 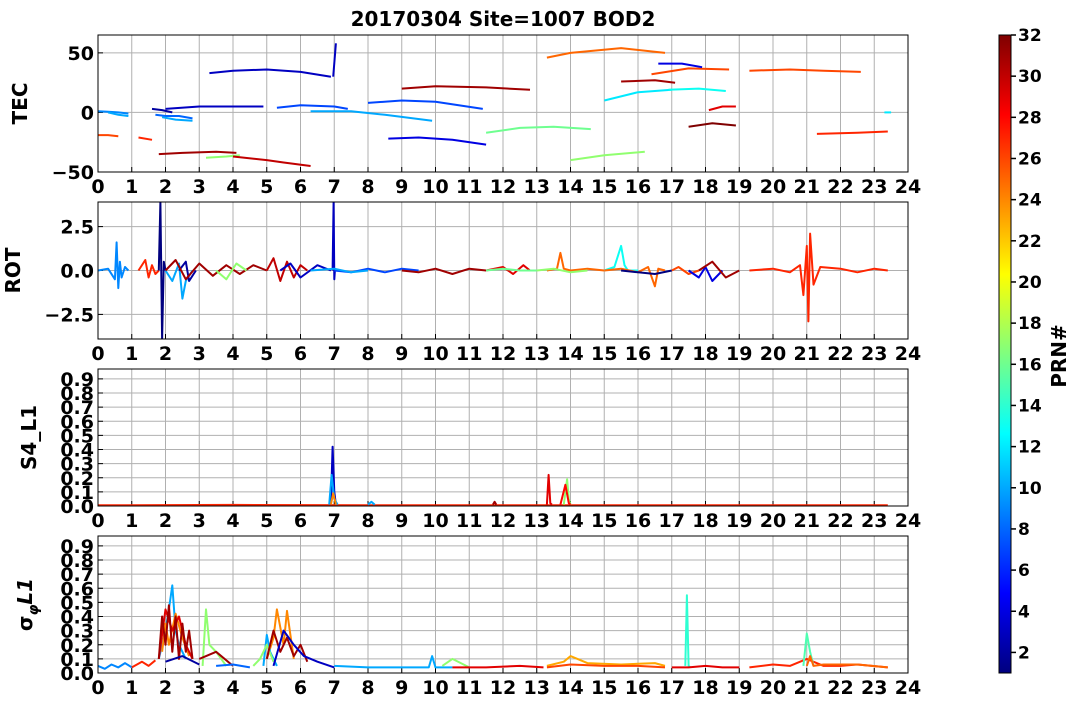 I want to click on x-tick-label: 23, so click(x=874, y=187).